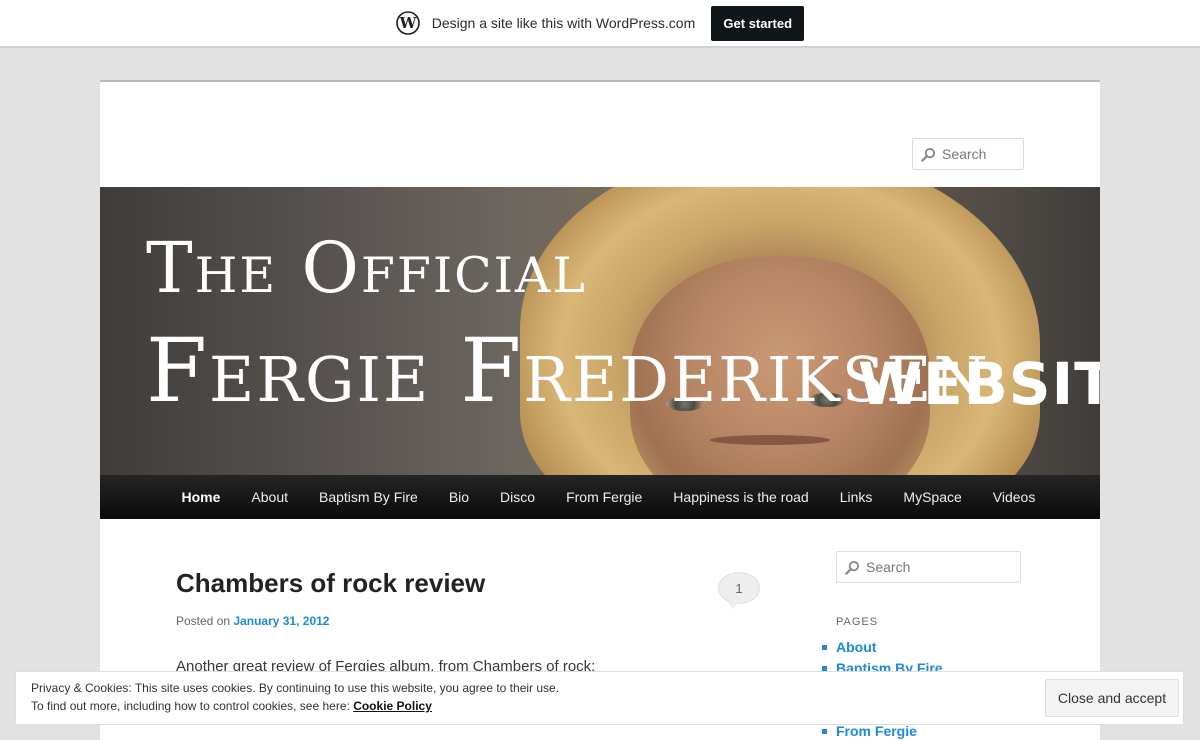 The image size is (1200, 740). Describe the element at coordinates (741, 497) in the screenshot. I see `nav-item-happiness: Happiness is the road` at that location.